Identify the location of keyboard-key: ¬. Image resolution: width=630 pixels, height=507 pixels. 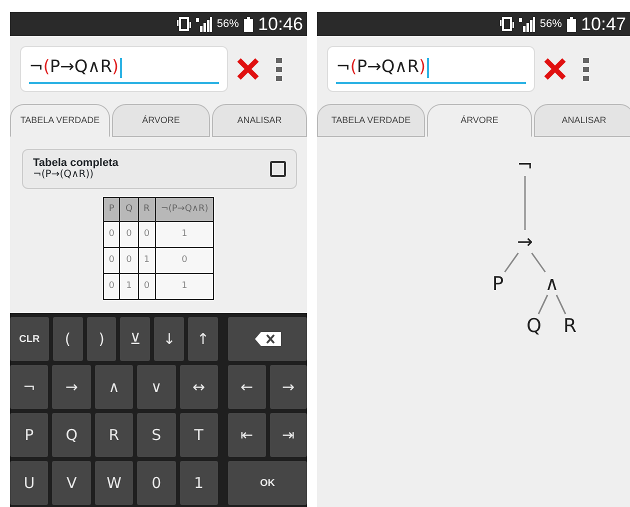
(29, 387).